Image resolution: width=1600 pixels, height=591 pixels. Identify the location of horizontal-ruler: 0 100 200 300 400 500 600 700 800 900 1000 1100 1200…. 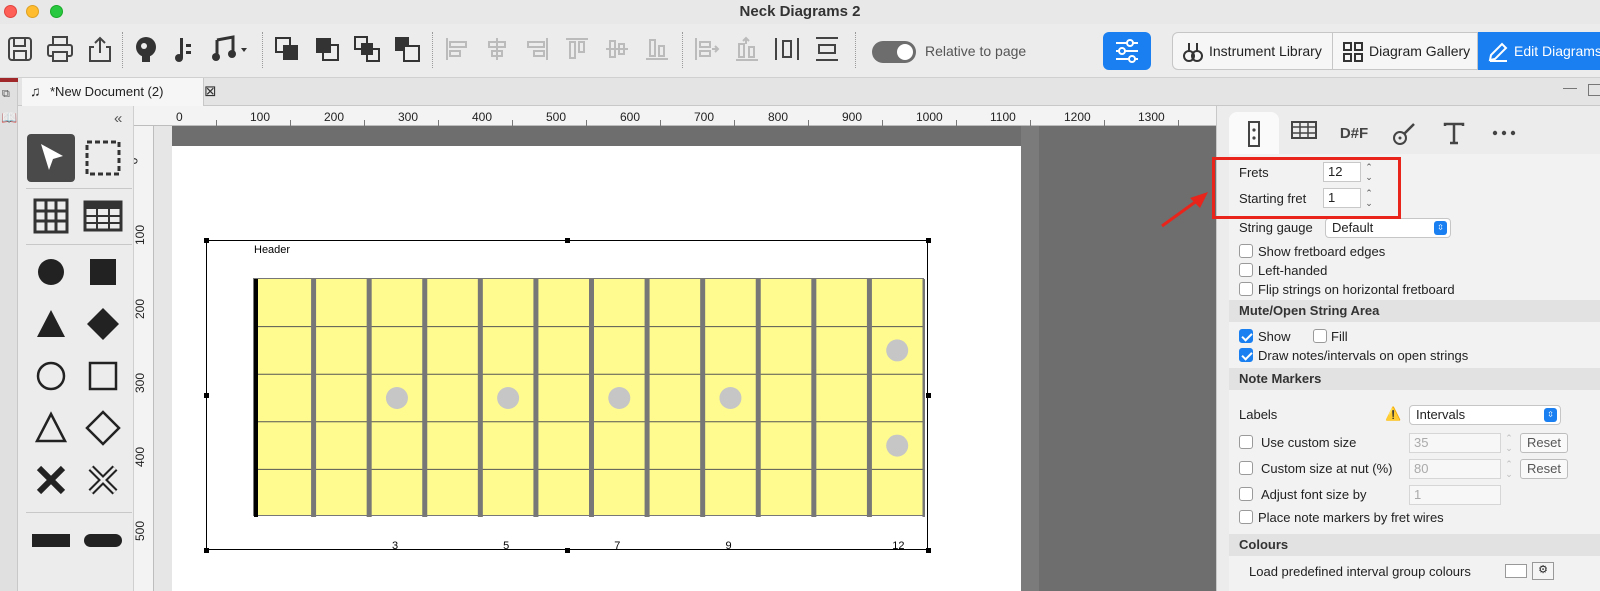
(675, 116).